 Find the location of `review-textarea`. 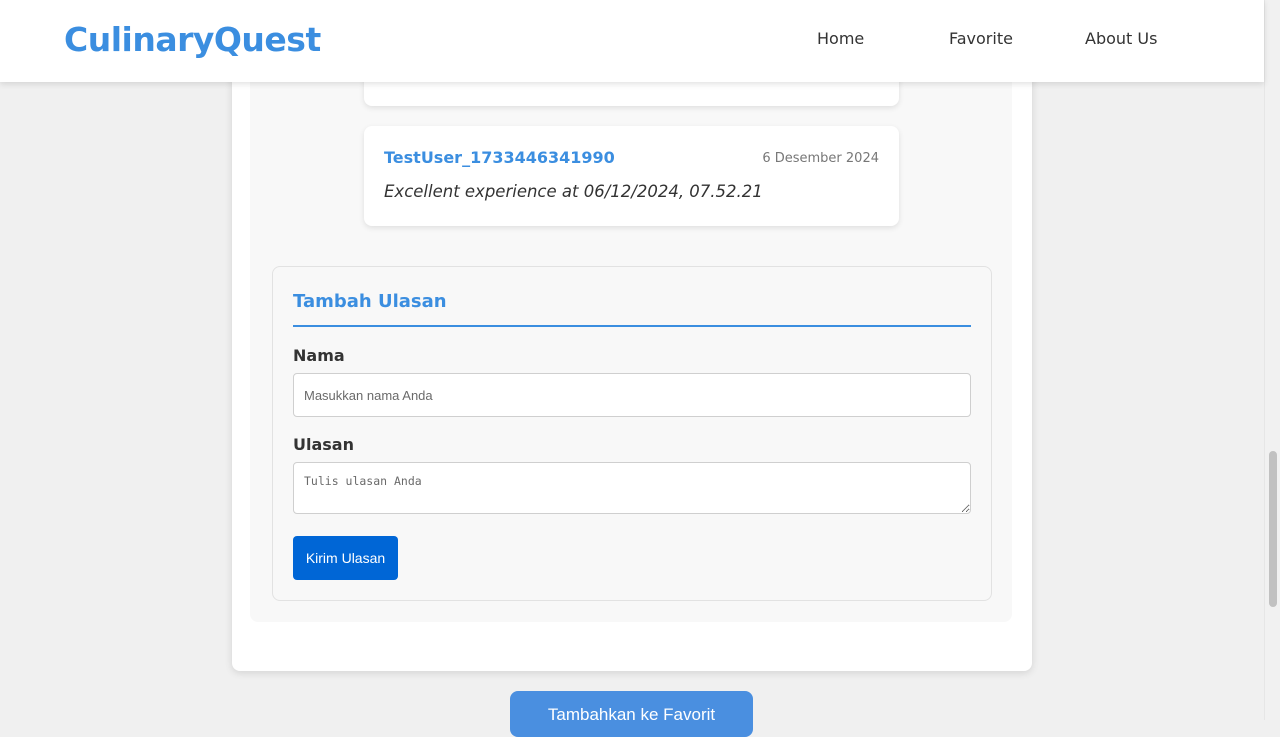

review-textarea is located at coordinates (632, 488).